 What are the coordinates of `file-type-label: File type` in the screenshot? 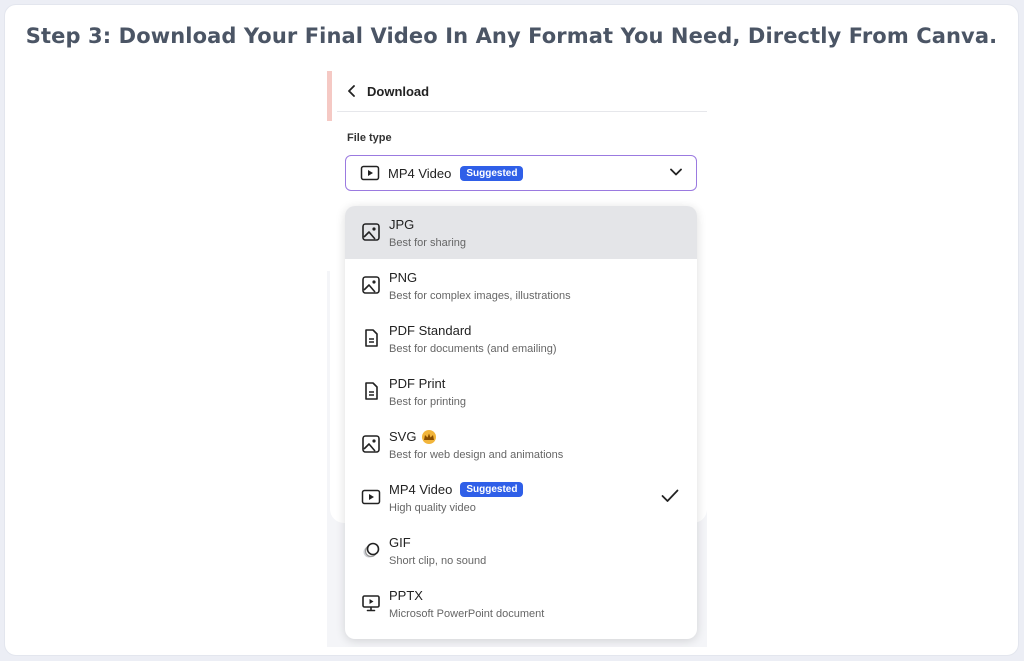 It's located at (369, 138).